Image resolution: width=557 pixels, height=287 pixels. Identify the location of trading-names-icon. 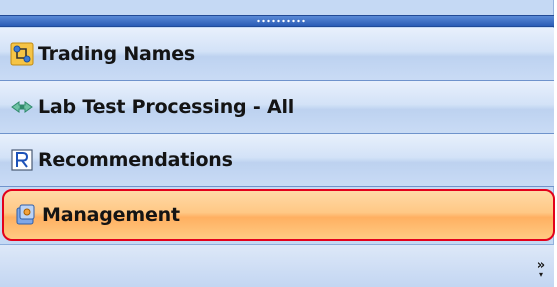
(22, 54).